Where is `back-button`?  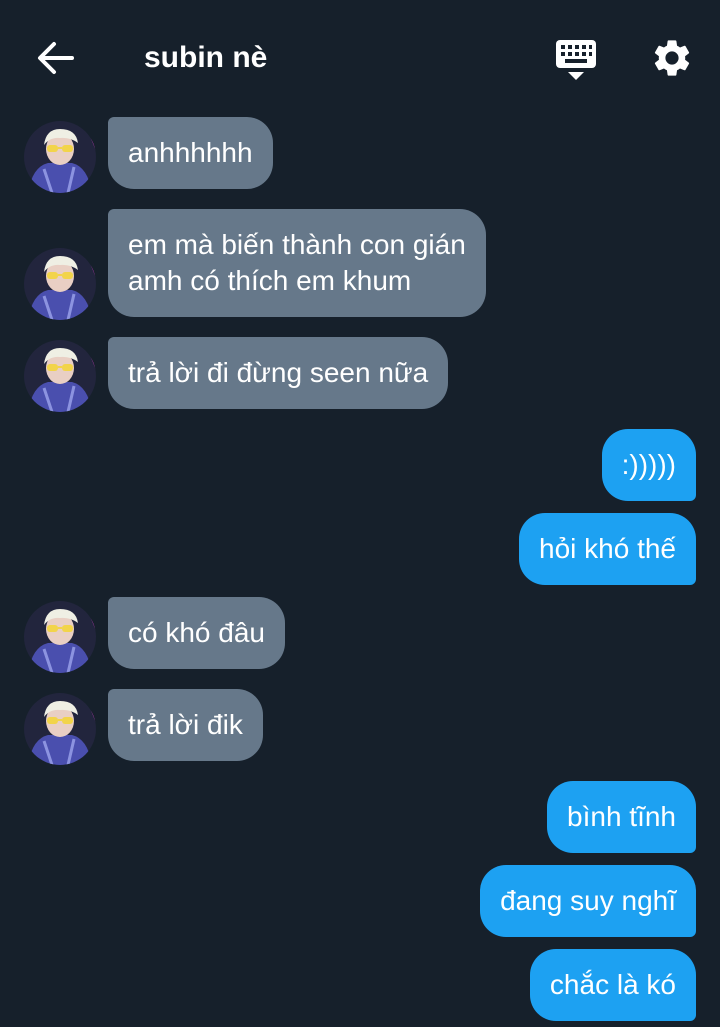 back-button is located at coordinates (56, 58).